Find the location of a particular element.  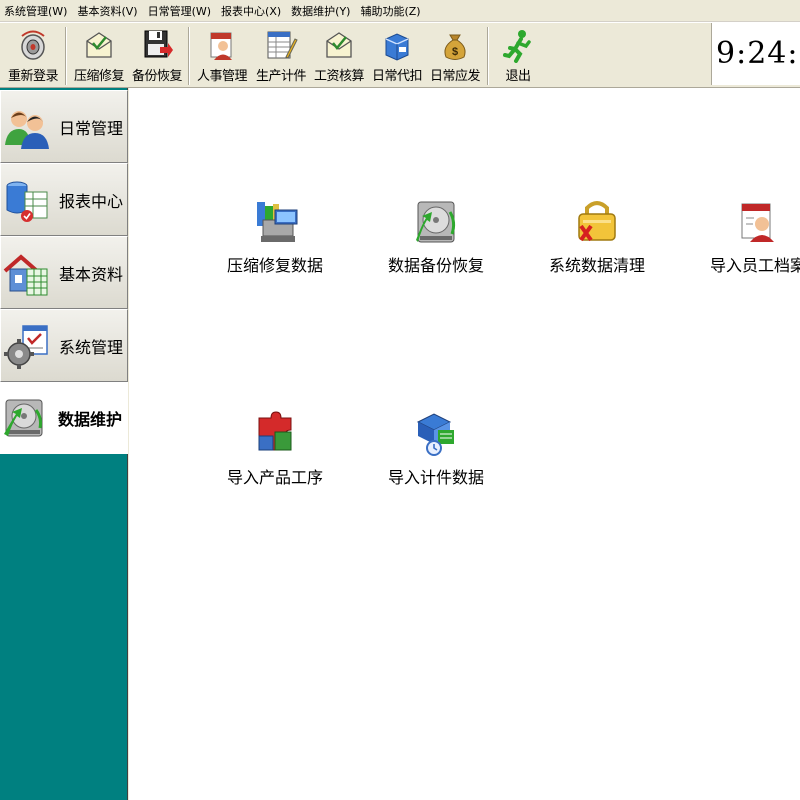

hard-drive-icon is located at coordinates (23, 418).